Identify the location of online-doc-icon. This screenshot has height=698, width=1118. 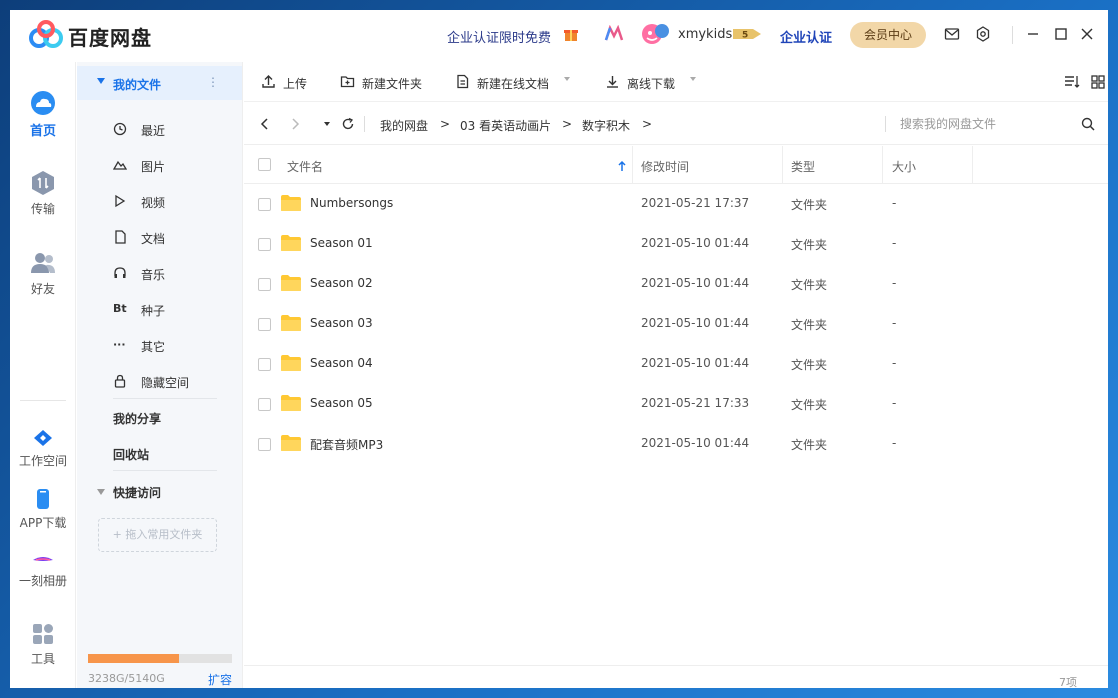
(463, 81).